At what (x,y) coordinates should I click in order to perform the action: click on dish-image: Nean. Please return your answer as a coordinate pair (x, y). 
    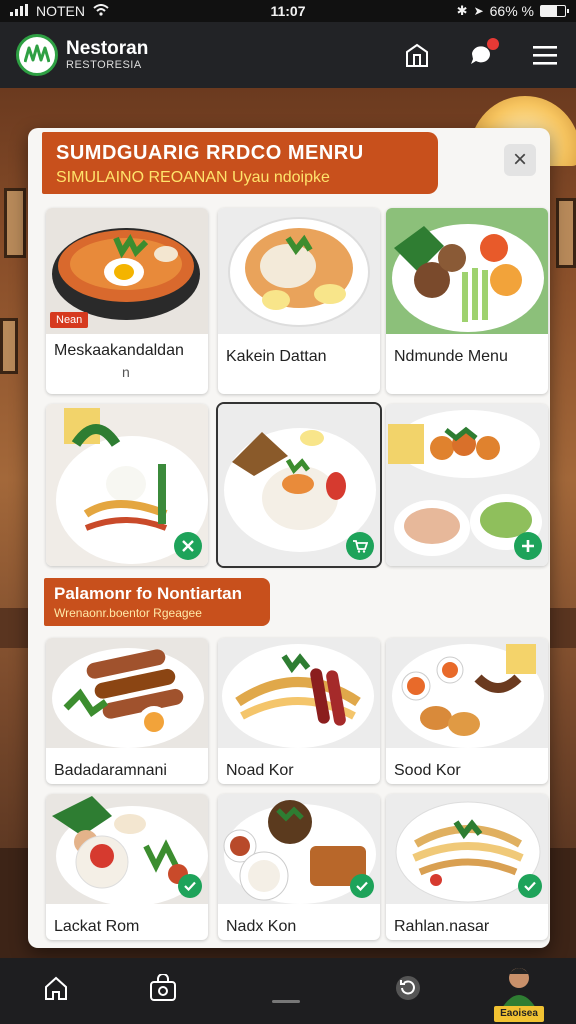
    Looking at the image, I should click on (127, 271).